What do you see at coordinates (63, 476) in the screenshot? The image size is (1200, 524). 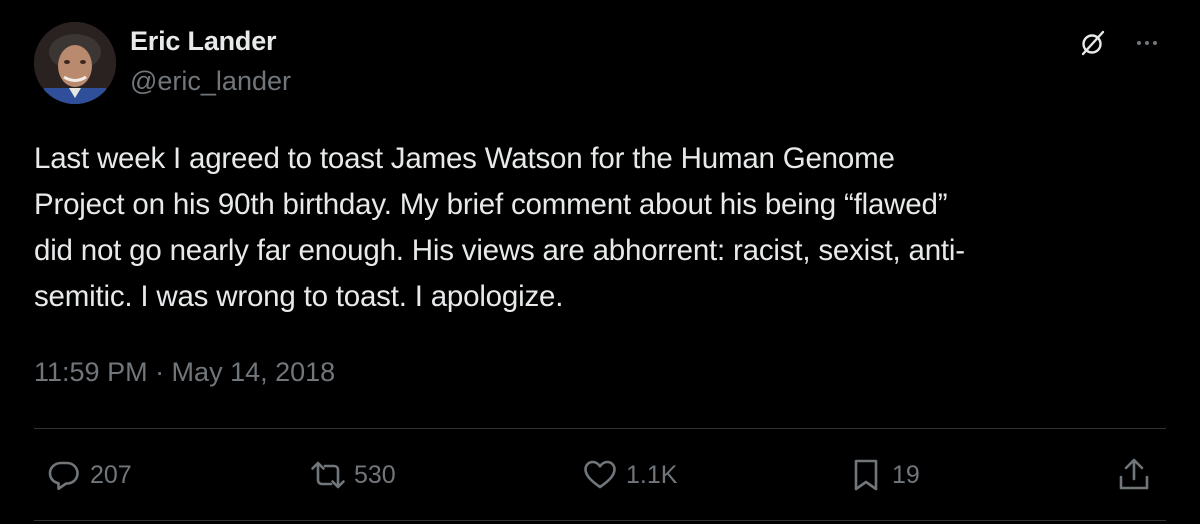 I see `reply-icon` at bounding box center [63, 476].